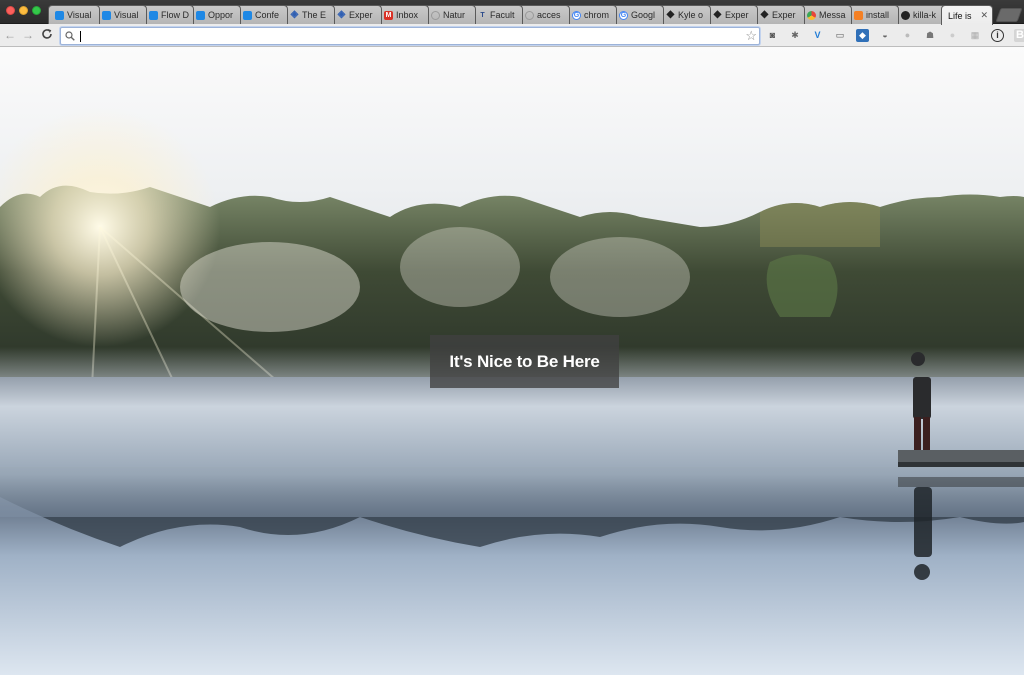 The height and width of the screenshot is (675, 1024). I want to click on tab-label: Oppor, so click(221, 15).